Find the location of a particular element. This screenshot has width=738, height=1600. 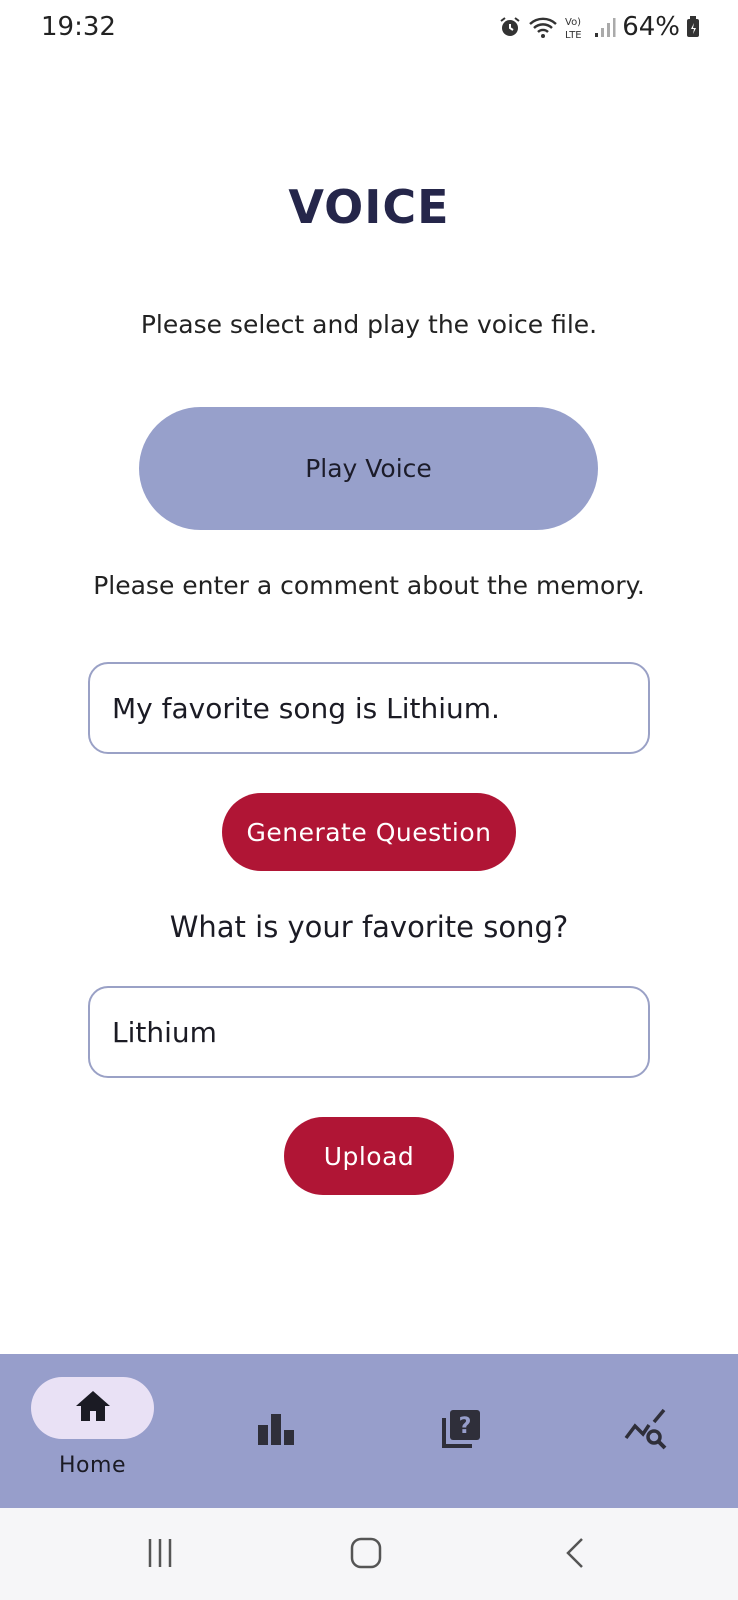

battery-percent: 64% is located at coordinates (651, 27).